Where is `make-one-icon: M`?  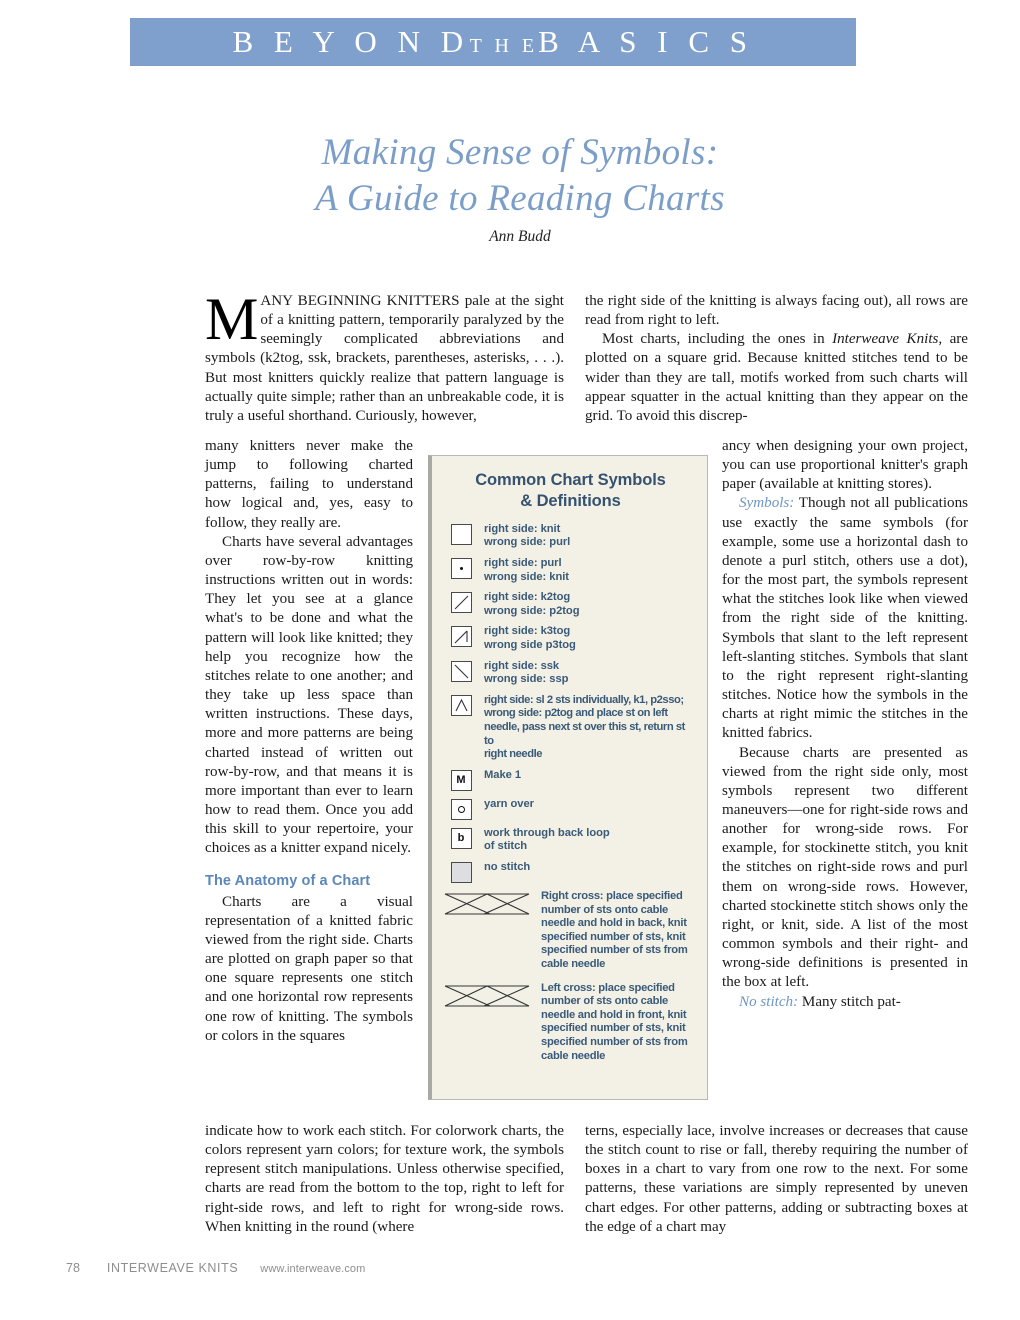
make-one-icon: M is located at coordinates (461, 780).